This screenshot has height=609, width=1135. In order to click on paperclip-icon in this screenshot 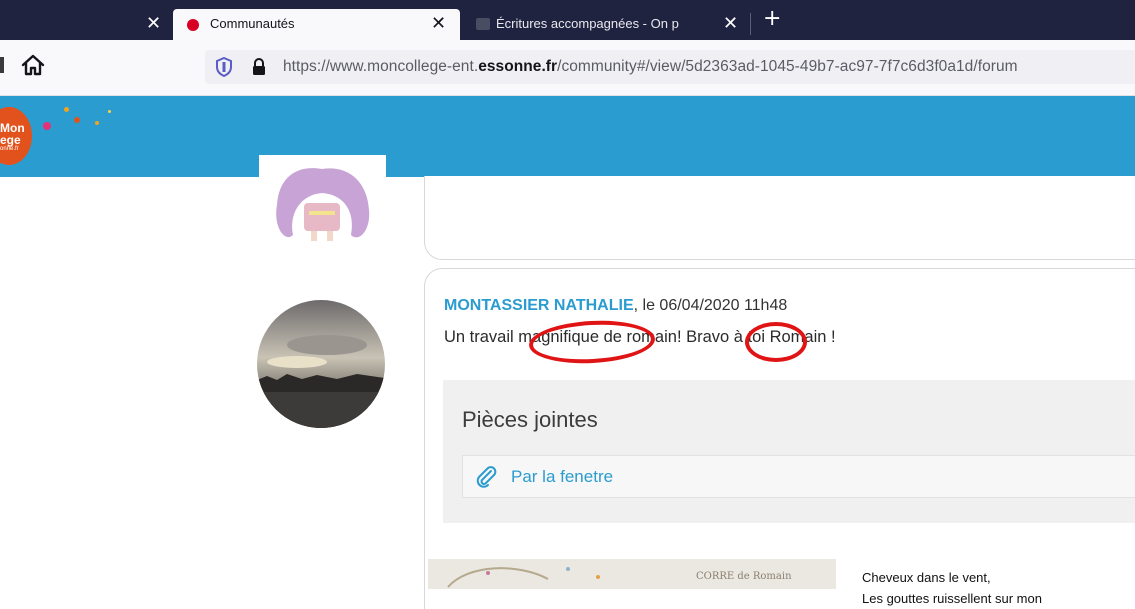, I will do `click(486, 477)`.